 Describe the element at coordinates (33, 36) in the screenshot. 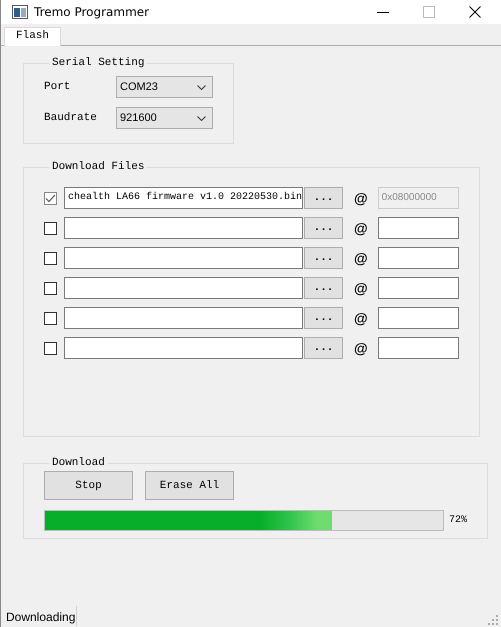

I see `tab: Flash` at that location.